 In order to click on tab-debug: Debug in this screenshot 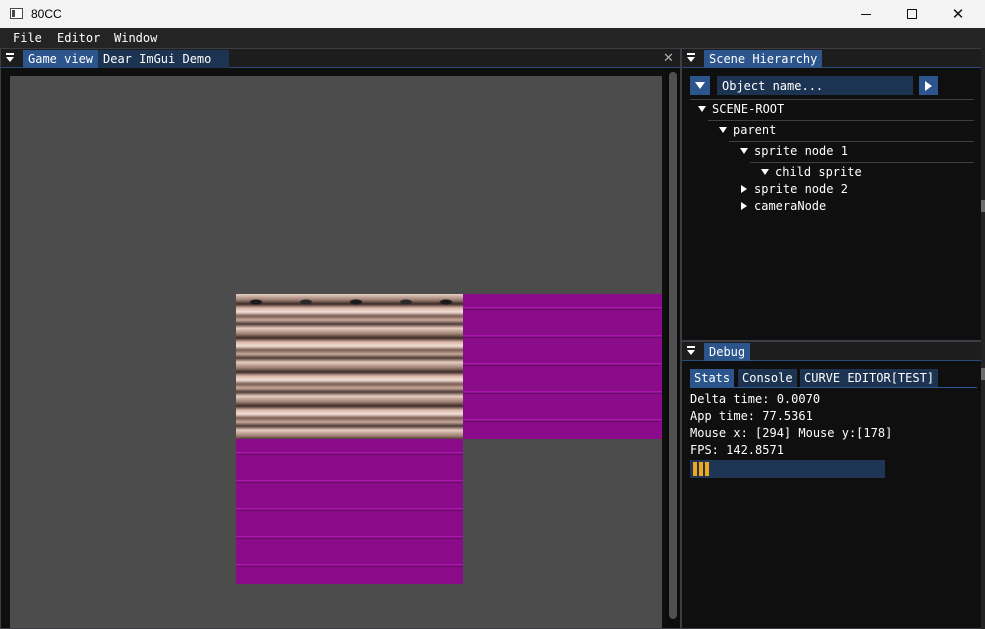, I will do `click(727, 352)`.